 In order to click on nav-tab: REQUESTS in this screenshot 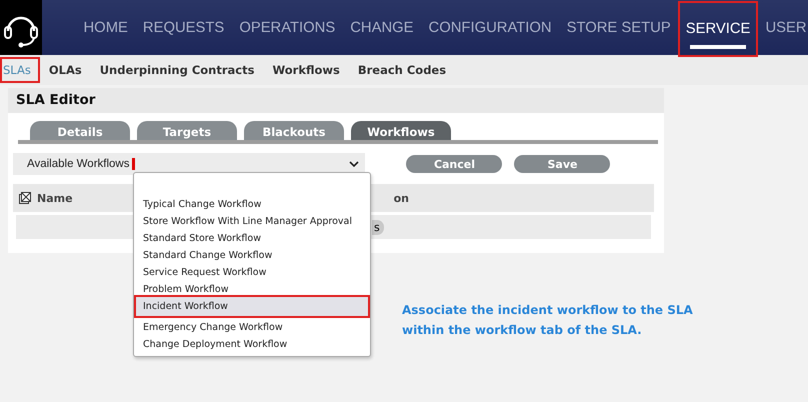, I will do `click(183, 27)`.